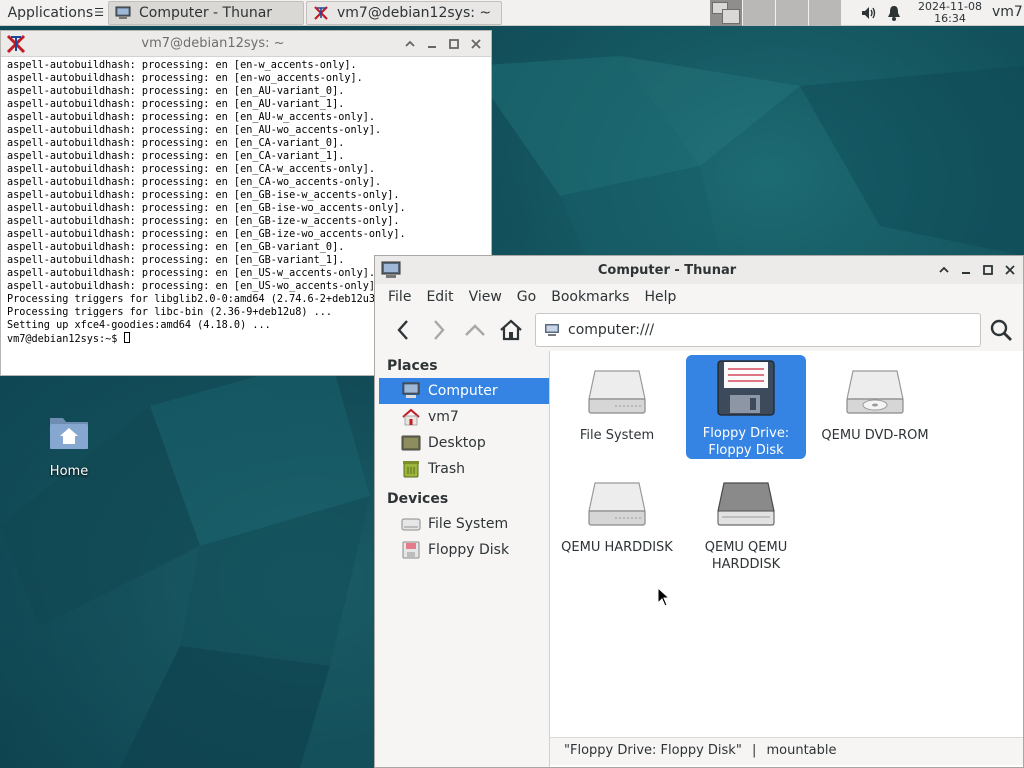 The width and height of the screenshot is (1024, 768). Describe the element at coordinates (617, 401) in the screenshot. I see `file-item-file-system: File System` at that location.